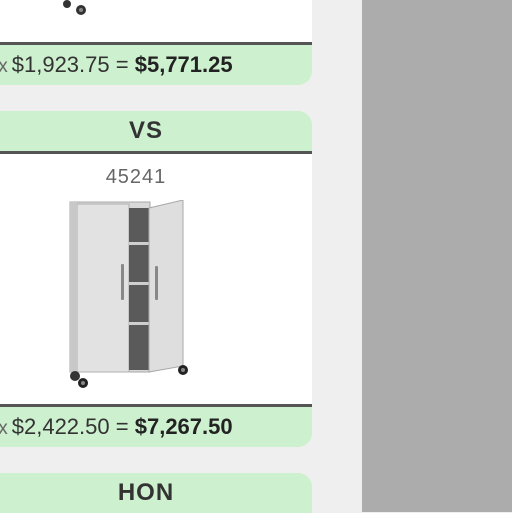 This screenshot has width=512, height=513. What do you see at coordinates (136, 177) in the screenshot?
I see `product-sku: 45241` at bounding box center [136, 177].